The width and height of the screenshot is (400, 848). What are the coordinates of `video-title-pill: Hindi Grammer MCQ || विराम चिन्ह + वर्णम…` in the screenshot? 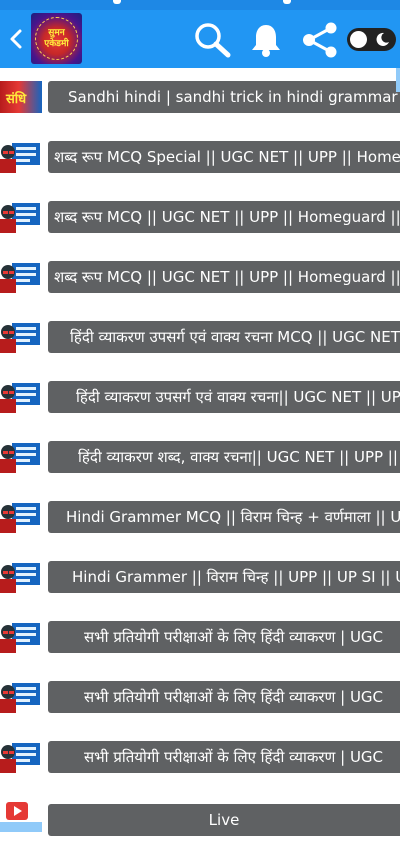 It's located at (224, 517).